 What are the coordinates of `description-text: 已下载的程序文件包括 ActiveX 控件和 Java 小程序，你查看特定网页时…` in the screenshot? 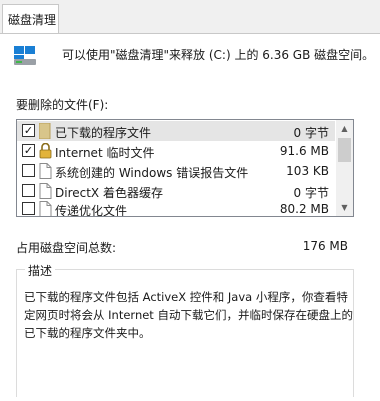 It's located at (188, 315).